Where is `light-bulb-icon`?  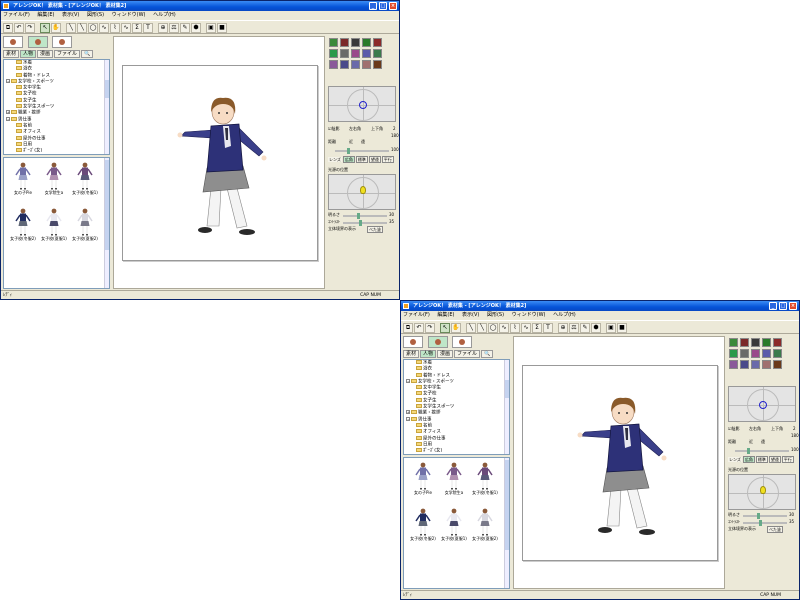 light-bulb-icon is located at coordinates (763, 490).